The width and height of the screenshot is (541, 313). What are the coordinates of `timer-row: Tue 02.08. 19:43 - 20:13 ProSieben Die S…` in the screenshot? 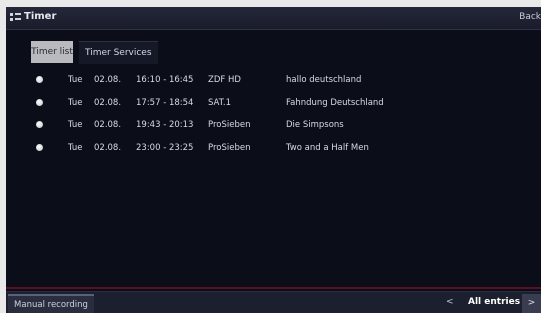 It's located at (276, 126).